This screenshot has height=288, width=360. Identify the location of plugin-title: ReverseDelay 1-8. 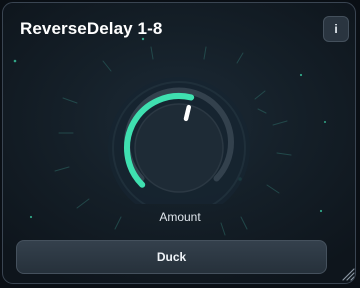
(91, 28).